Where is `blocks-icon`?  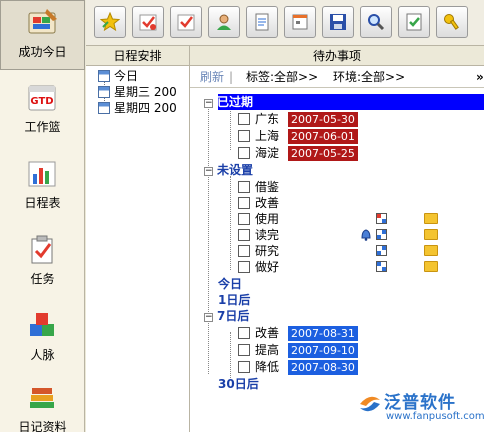 blocks-icon is located at coordinates (42, 324).